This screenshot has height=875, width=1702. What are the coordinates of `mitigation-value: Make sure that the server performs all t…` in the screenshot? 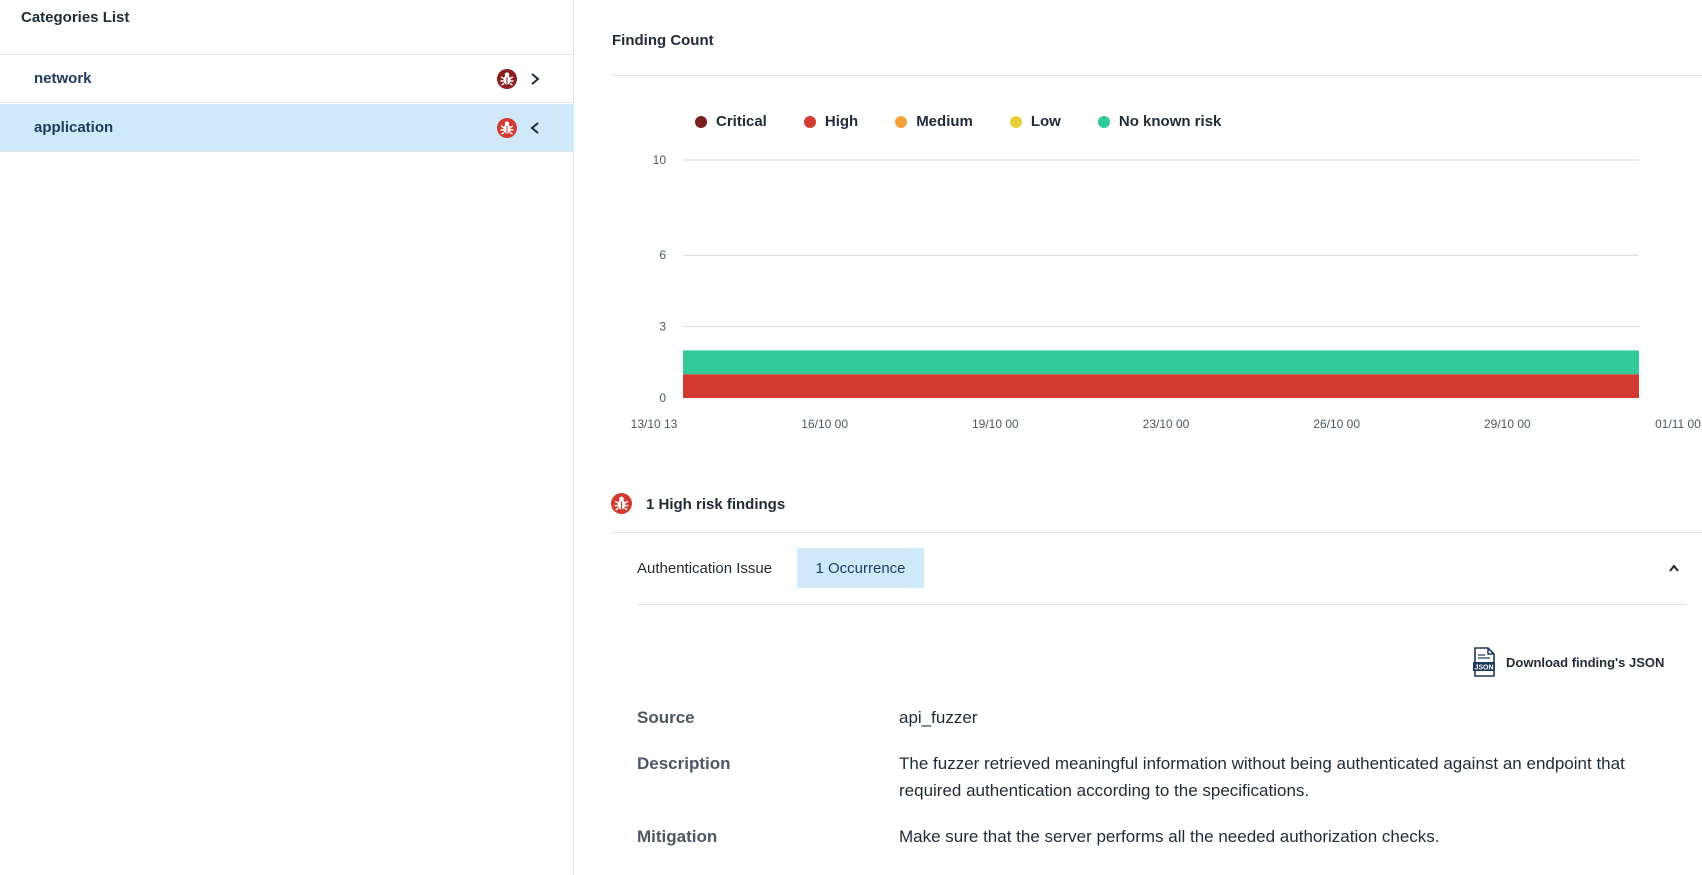 It's located at (1169, 836).